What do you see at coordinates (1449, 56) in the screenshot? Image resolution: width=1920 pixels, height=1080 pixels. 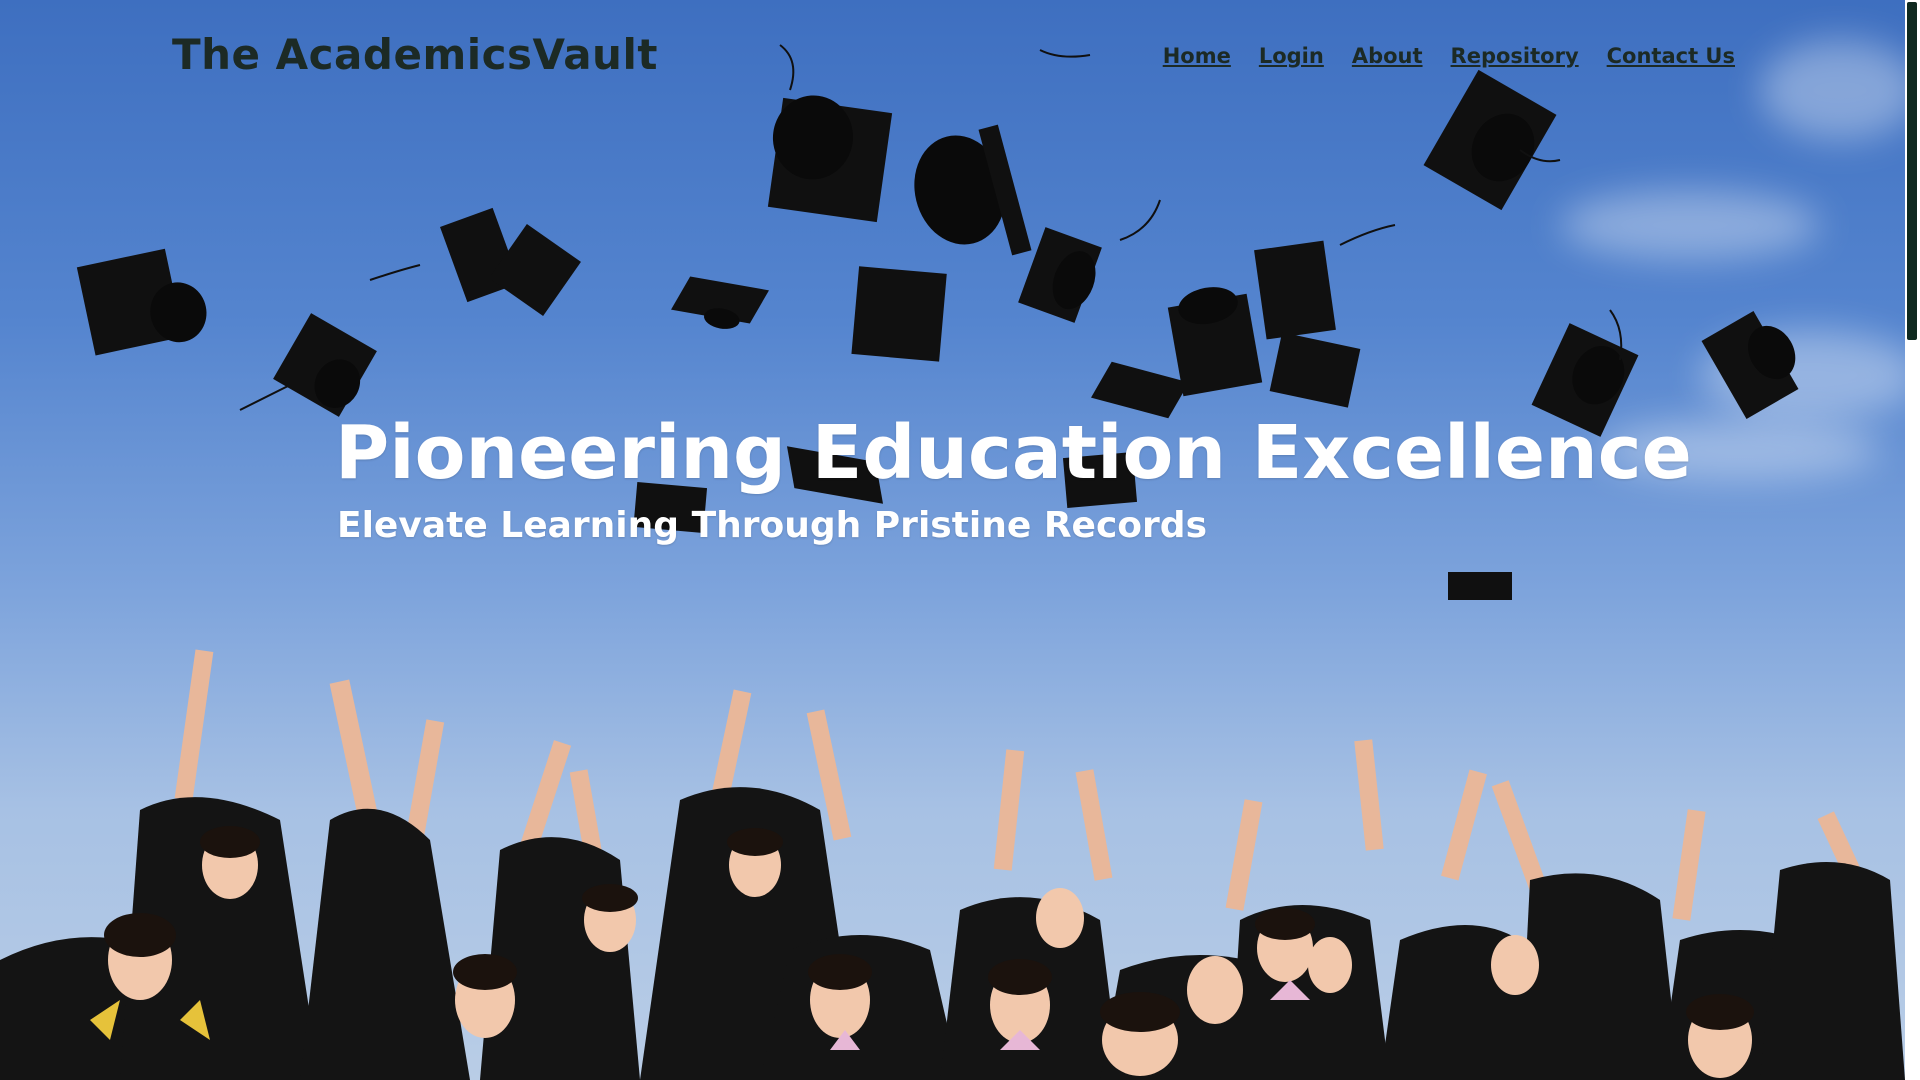 I see `main-navigation: Home Login About Repository Contact Us` at bounding box center [1449, 56].